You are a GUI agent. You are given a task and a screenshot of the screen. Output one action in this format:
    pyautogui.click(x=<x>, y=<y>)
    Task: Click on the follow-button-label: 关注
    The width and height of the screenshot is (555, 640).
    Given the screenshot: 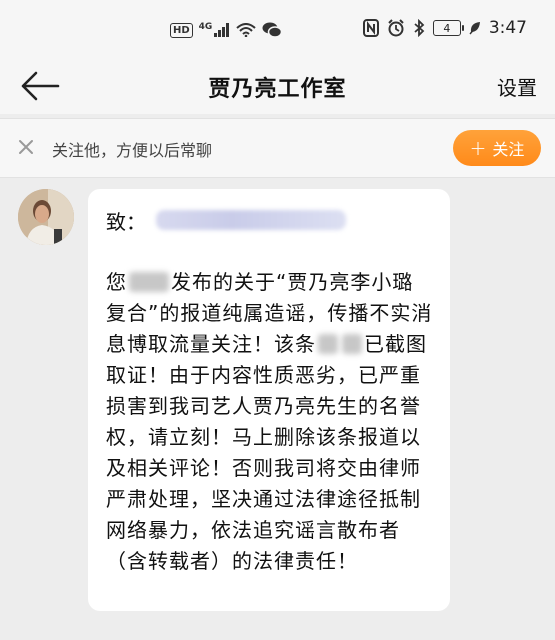 What is the action you would take?
    pyautogui.click(x=508, y=149)
    